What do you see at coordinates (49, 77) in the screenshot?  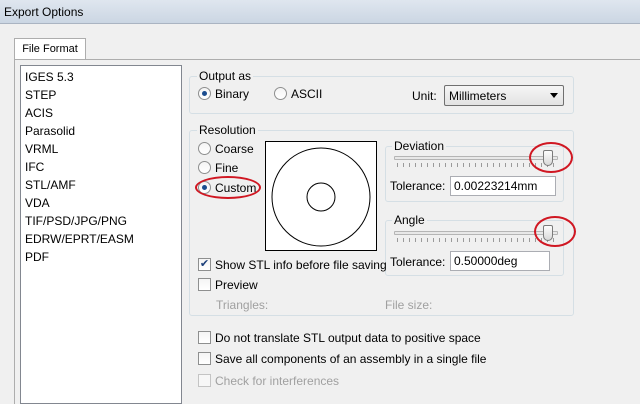 I see `format-item-iges: IGES 5.3` at bounding box center [49, 77].